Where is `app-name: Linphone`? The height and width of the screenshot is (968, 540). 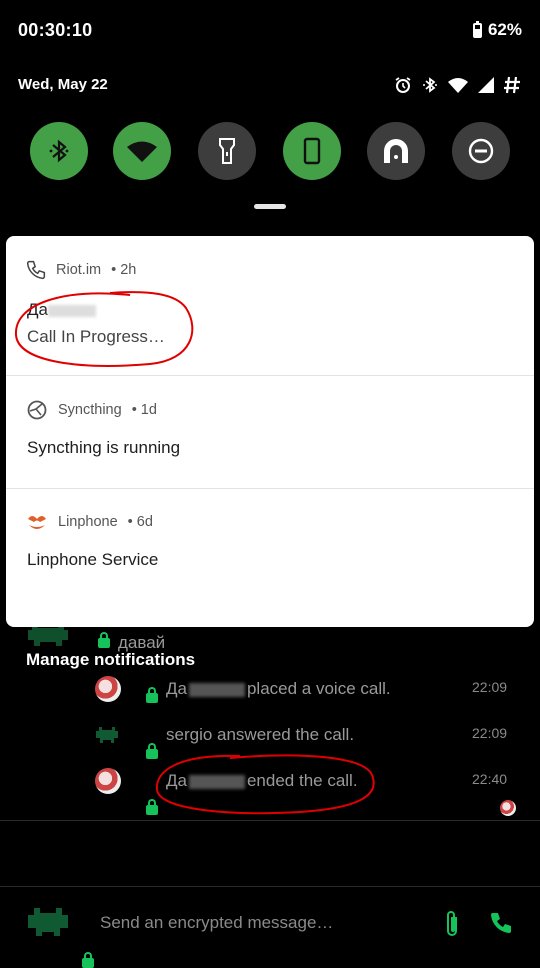
app-name: Linphone is located at coordinates (88, 522).